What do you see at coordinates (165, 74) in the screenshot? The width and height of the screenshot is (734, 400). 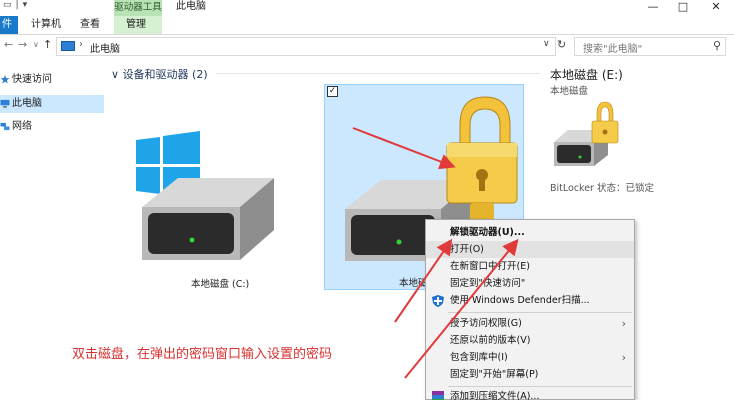 I see `group-header-label: 设备和驱动器 (2)` at bounding box center [165, 74].